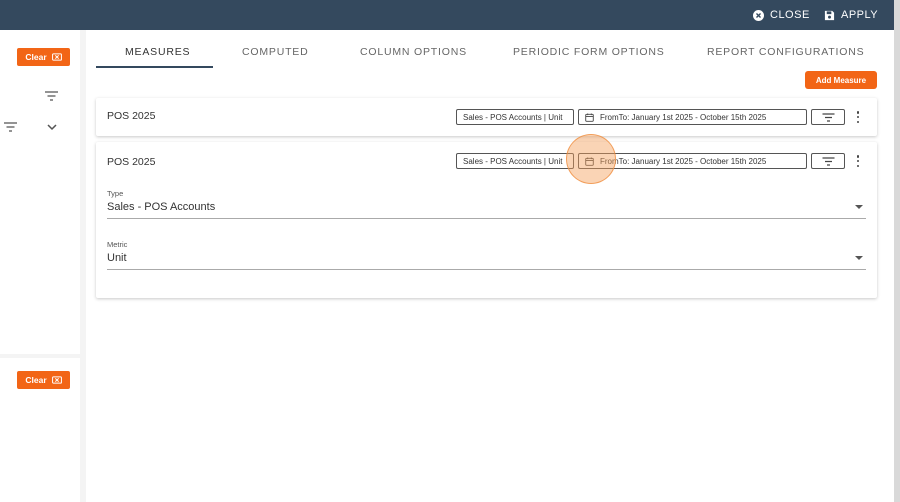 This screenshot has width=900, height=502. What do you see at coordinates (117, 258) in the screenshot?
I see `metric-value: Unit` at bounding box center [117, 258].